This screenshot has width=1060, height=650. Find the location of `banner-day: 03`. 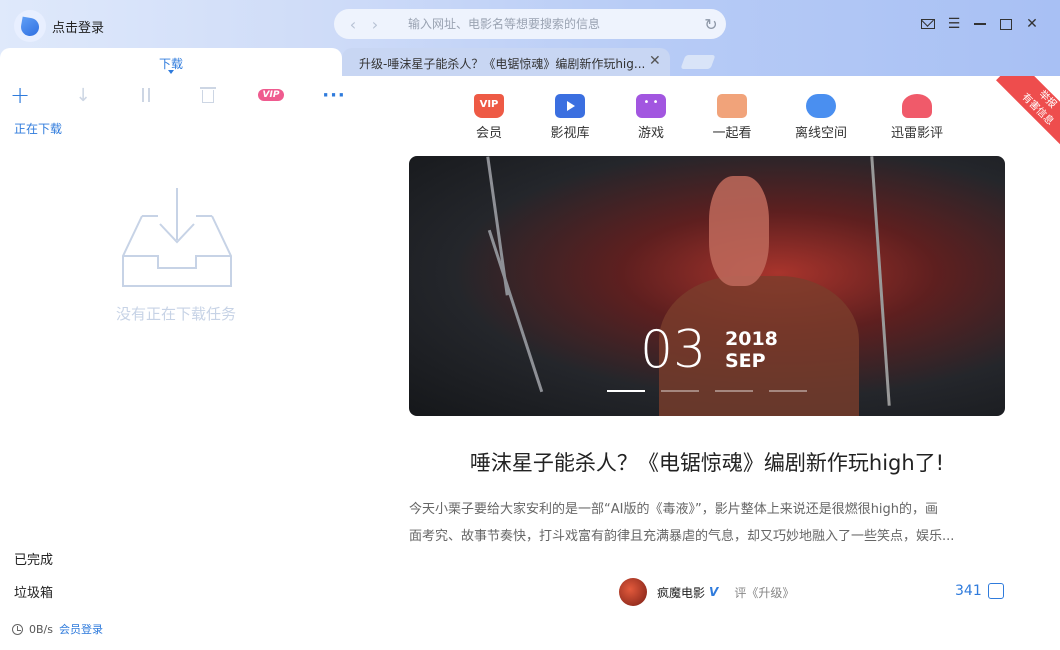

banner-day: 03 is located at coordinates (673, 350).